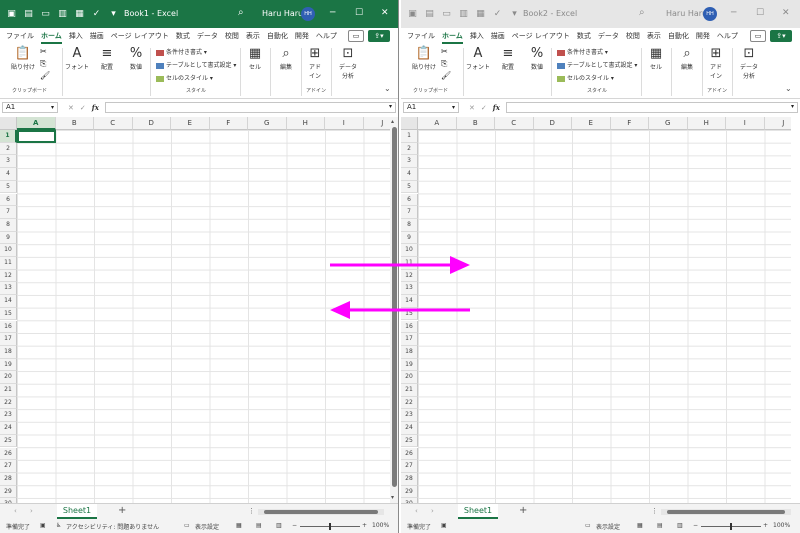  What do you see at coordinates (348, 63) in the screenshot?
I see `analyze-data-button: ⊡ データ 分析` at bounding box center [348, 63].